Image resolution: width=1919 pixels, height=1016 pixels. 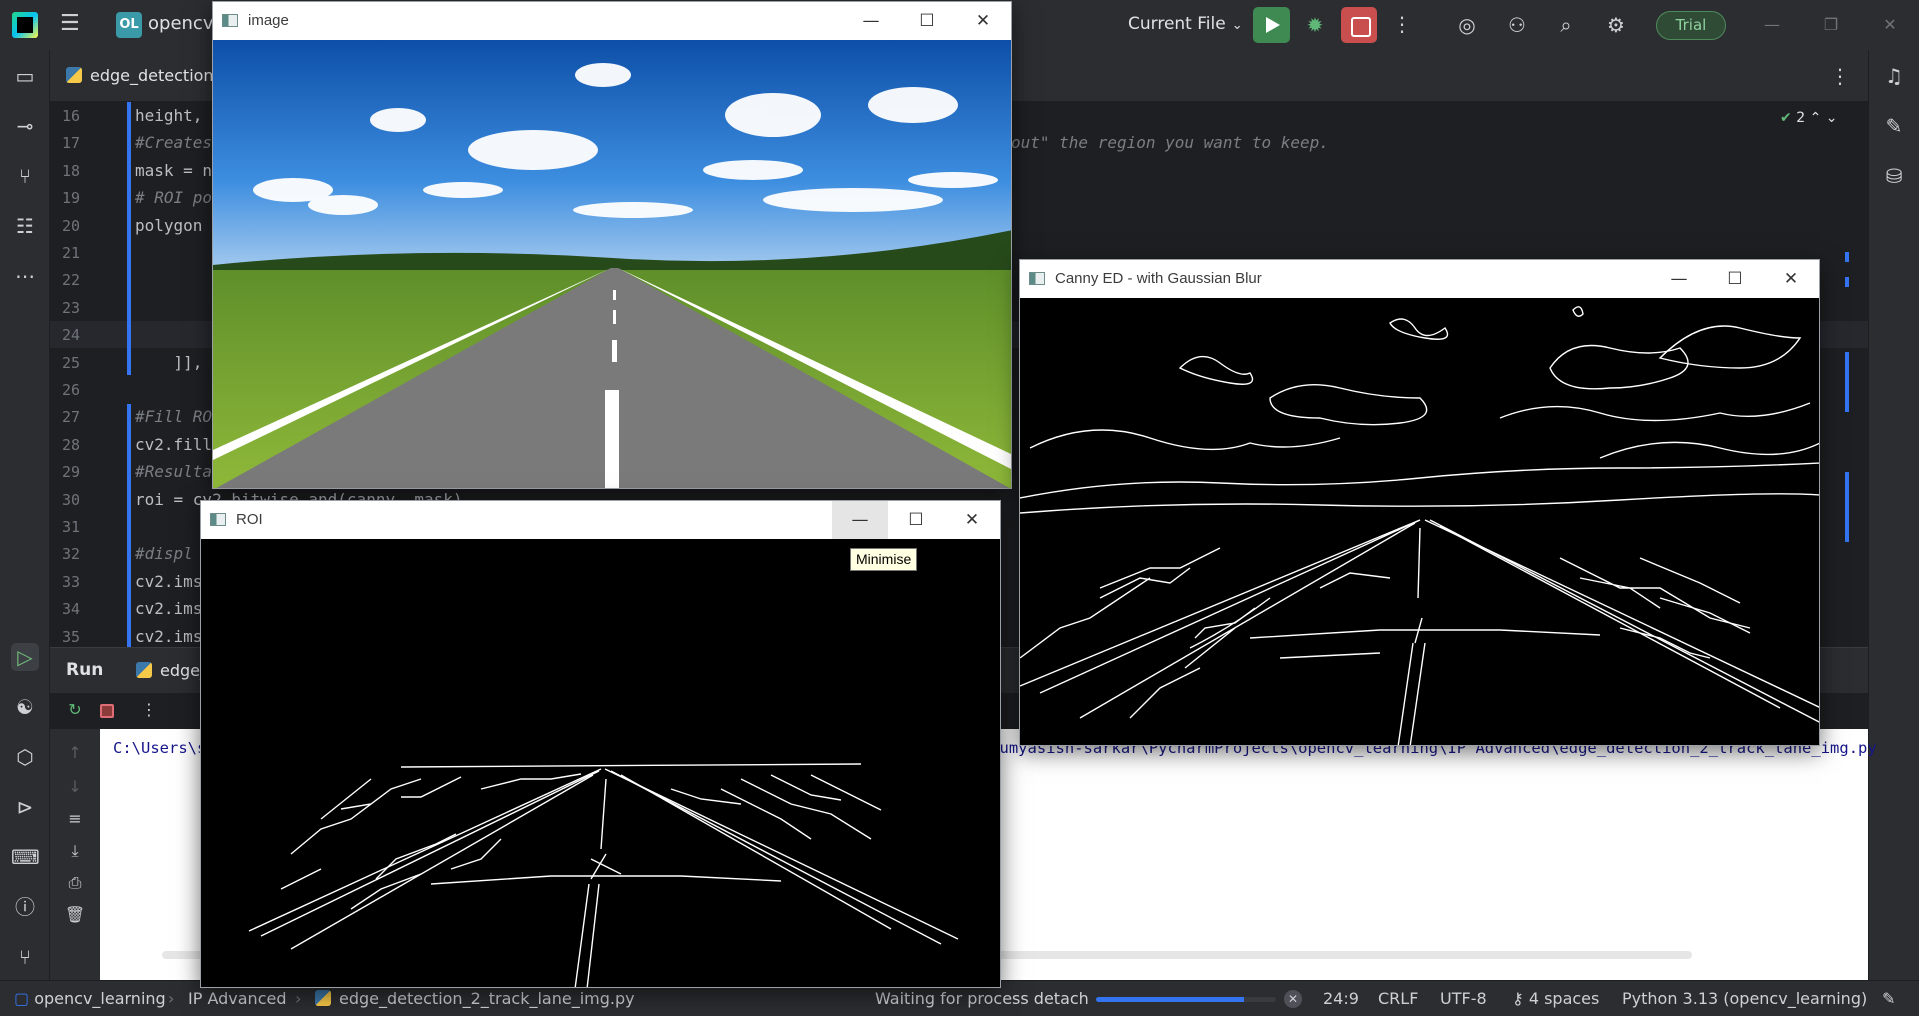 I want to click on code-line: cv2.ims, so click(x=169, y=581).